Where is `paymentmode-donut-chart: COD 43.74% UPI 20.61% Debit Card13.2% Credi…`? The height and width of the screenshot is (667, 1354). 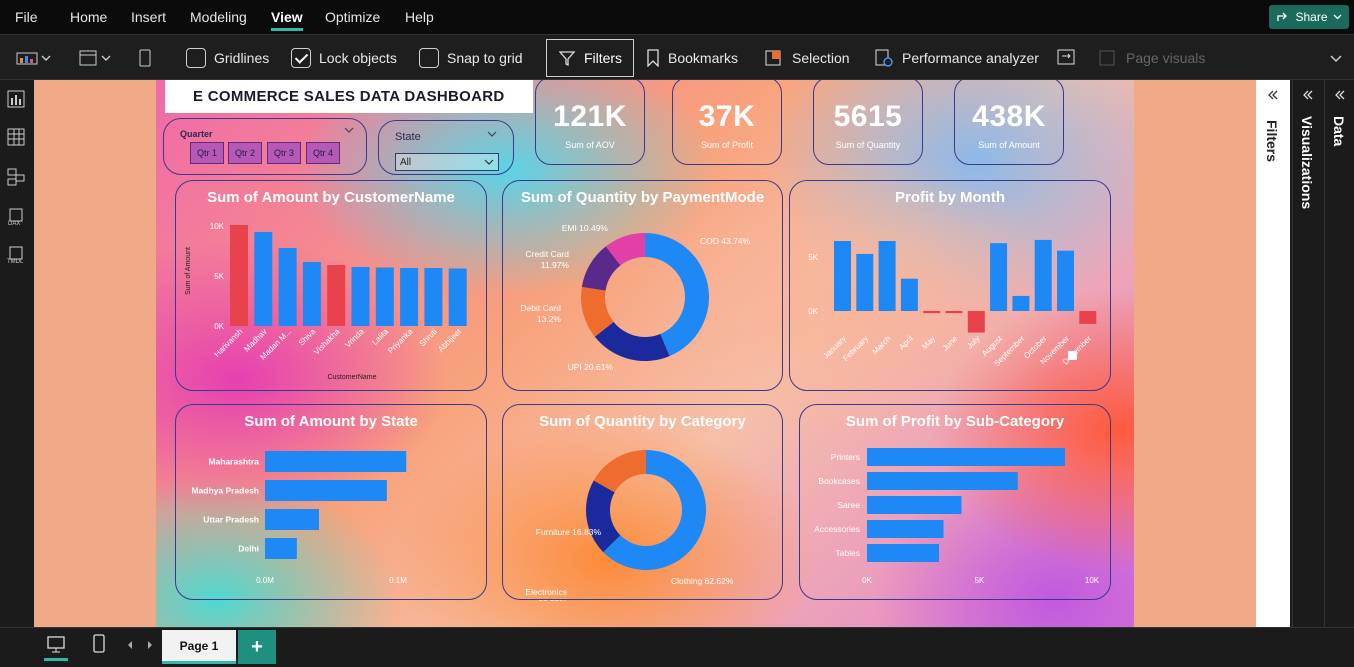 paymentmode-donut-chart: COD 43.74% UPI 20.61% Debit Card13.2% Credi… is located at coordinates (635, 297).